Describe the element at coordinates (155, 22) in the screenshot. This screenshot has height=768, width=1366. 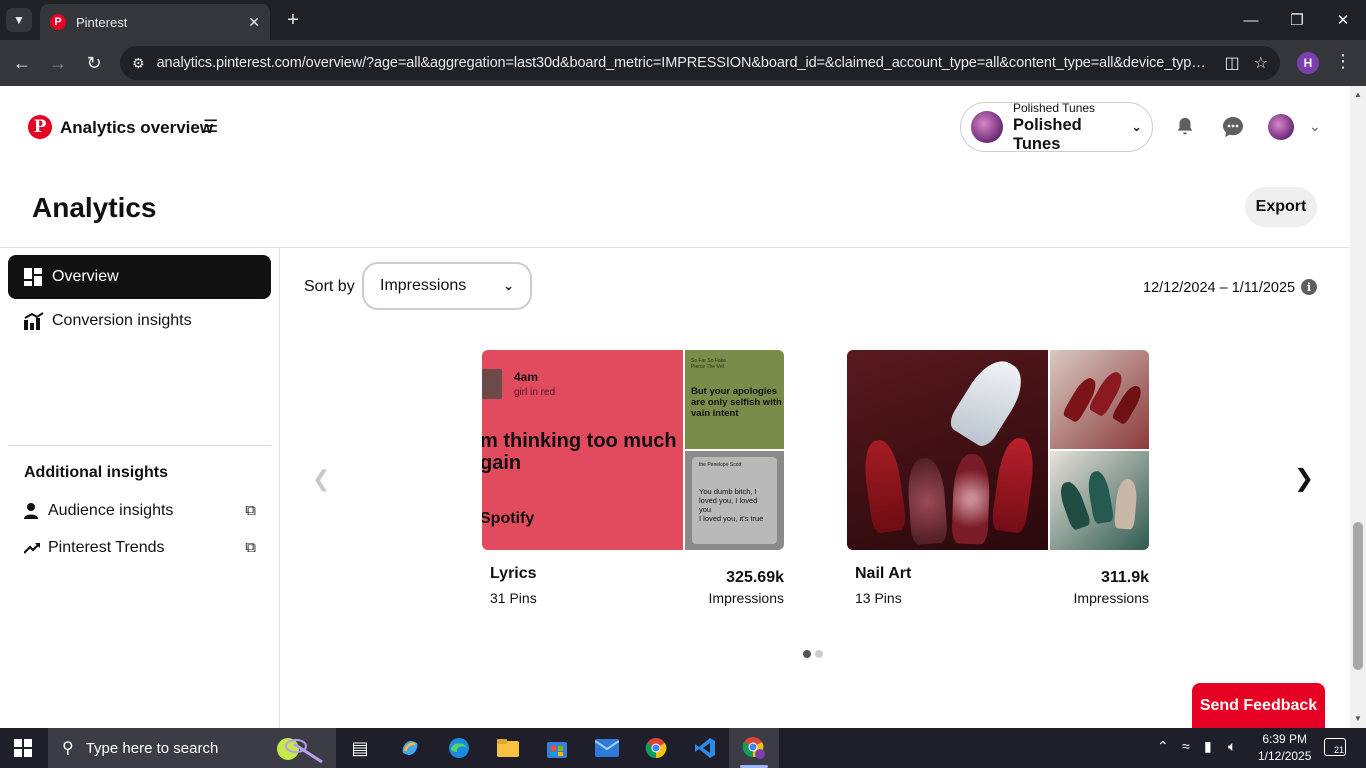
I see `browser-tab: P Pinterest ✕` at that location.